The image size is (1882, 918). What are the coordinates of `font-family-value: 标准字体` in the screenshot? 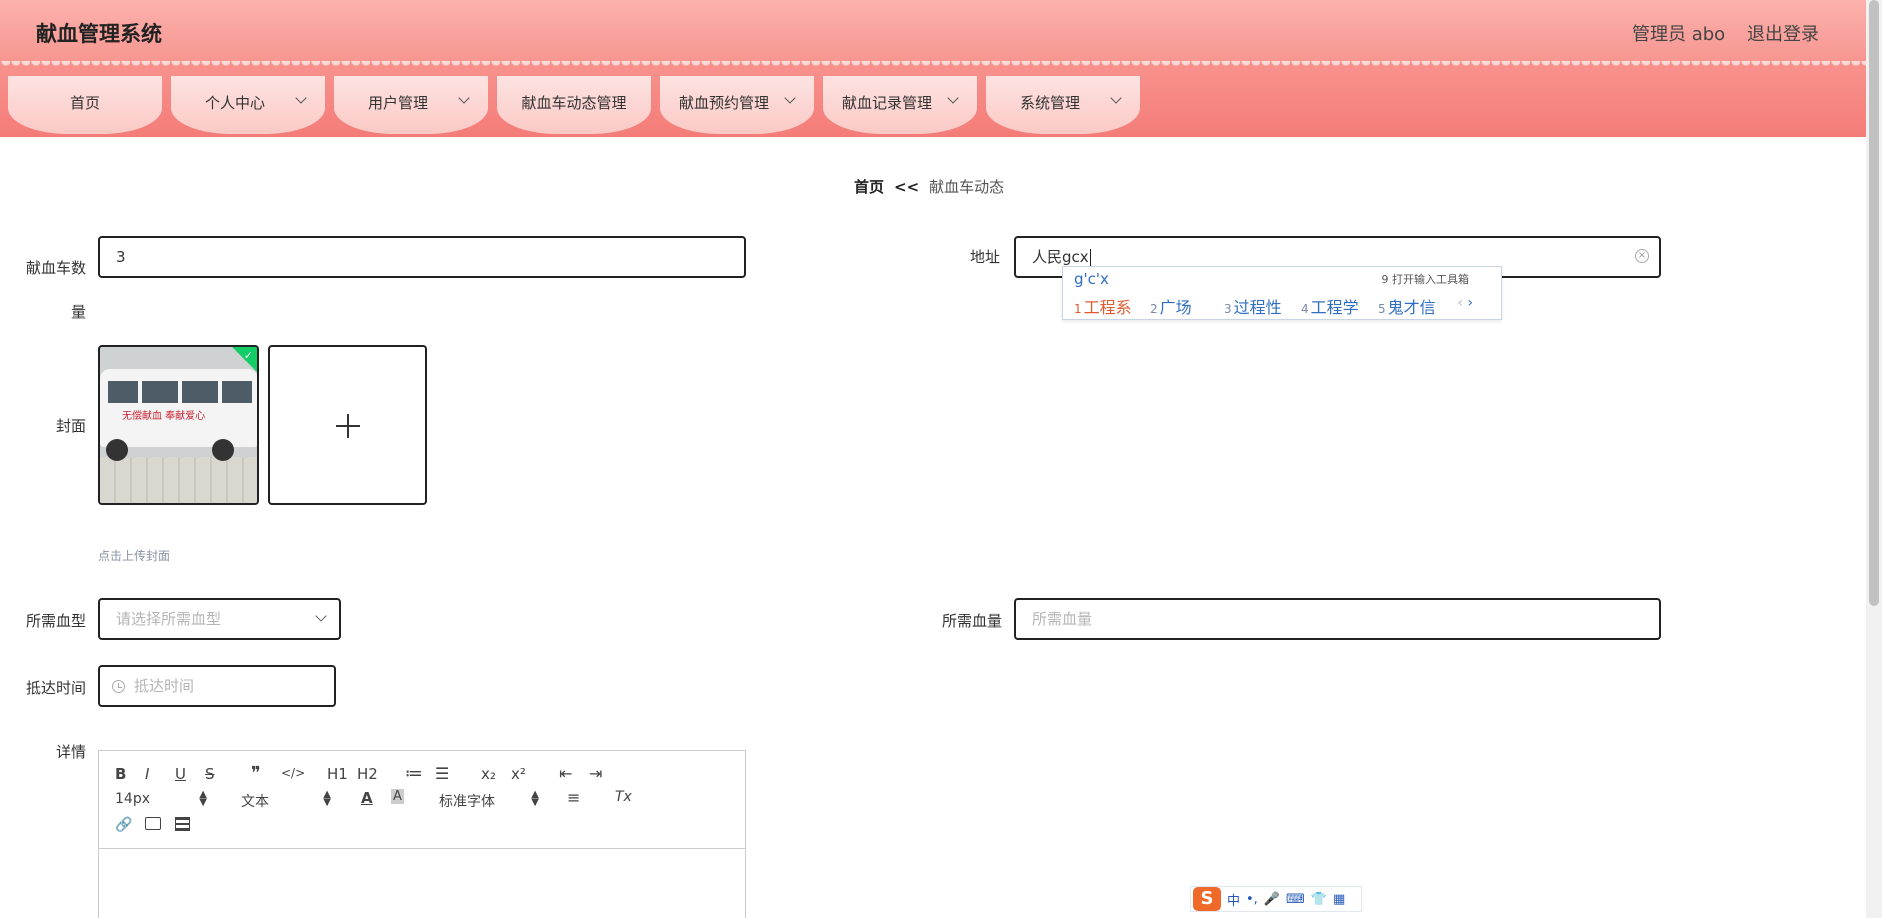 It's located at (467, 802).